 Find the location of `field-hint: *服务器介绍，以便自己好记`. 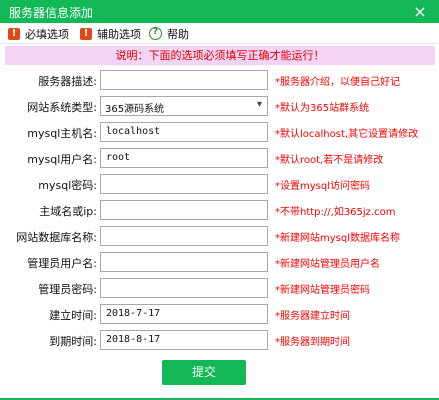

field-hint: *服务器介绍，以便自己好记 is located at coordinates (337, 82).